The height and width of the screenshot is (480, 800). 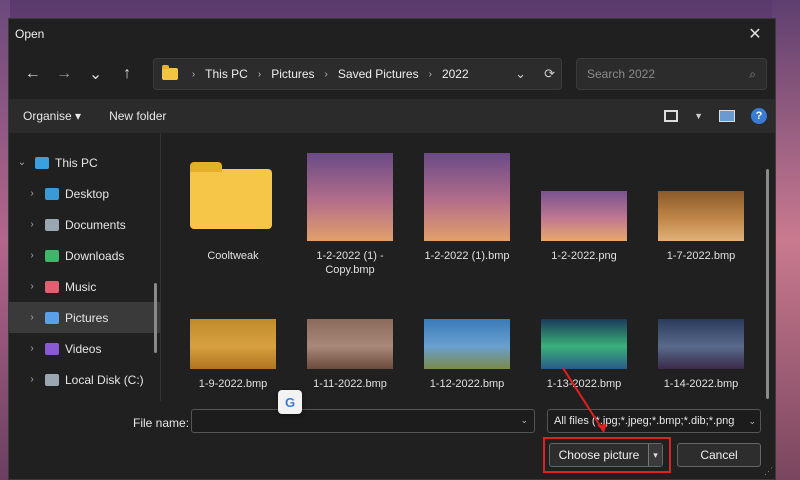 What do you see at coordinates (104, 379) in the screenshot?
I see `sidebar-item-label: Local Disk (C:)` at bounding box center [104, 379].